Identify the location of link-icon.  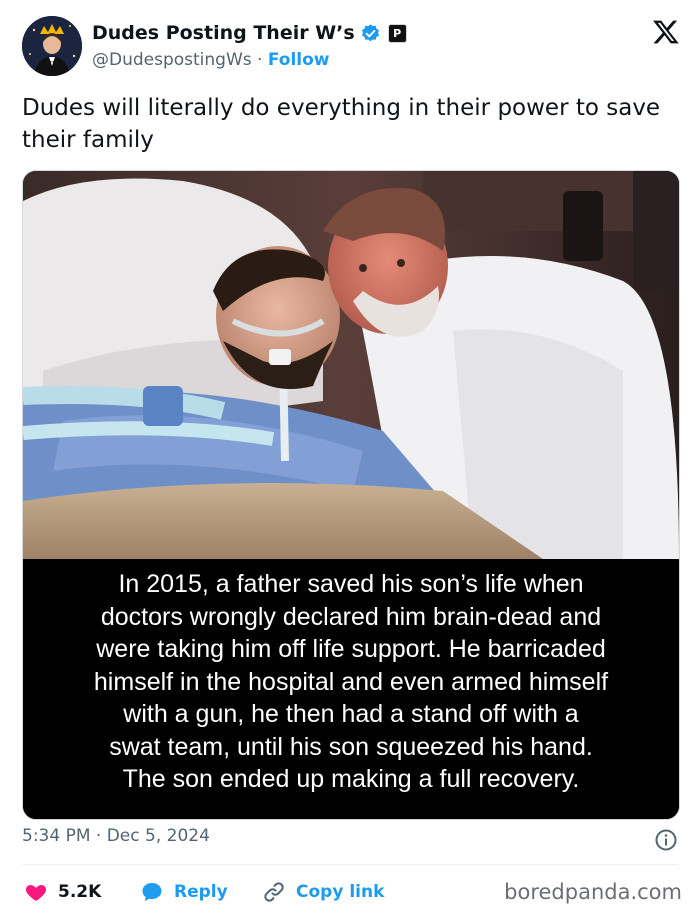
(274, 892).